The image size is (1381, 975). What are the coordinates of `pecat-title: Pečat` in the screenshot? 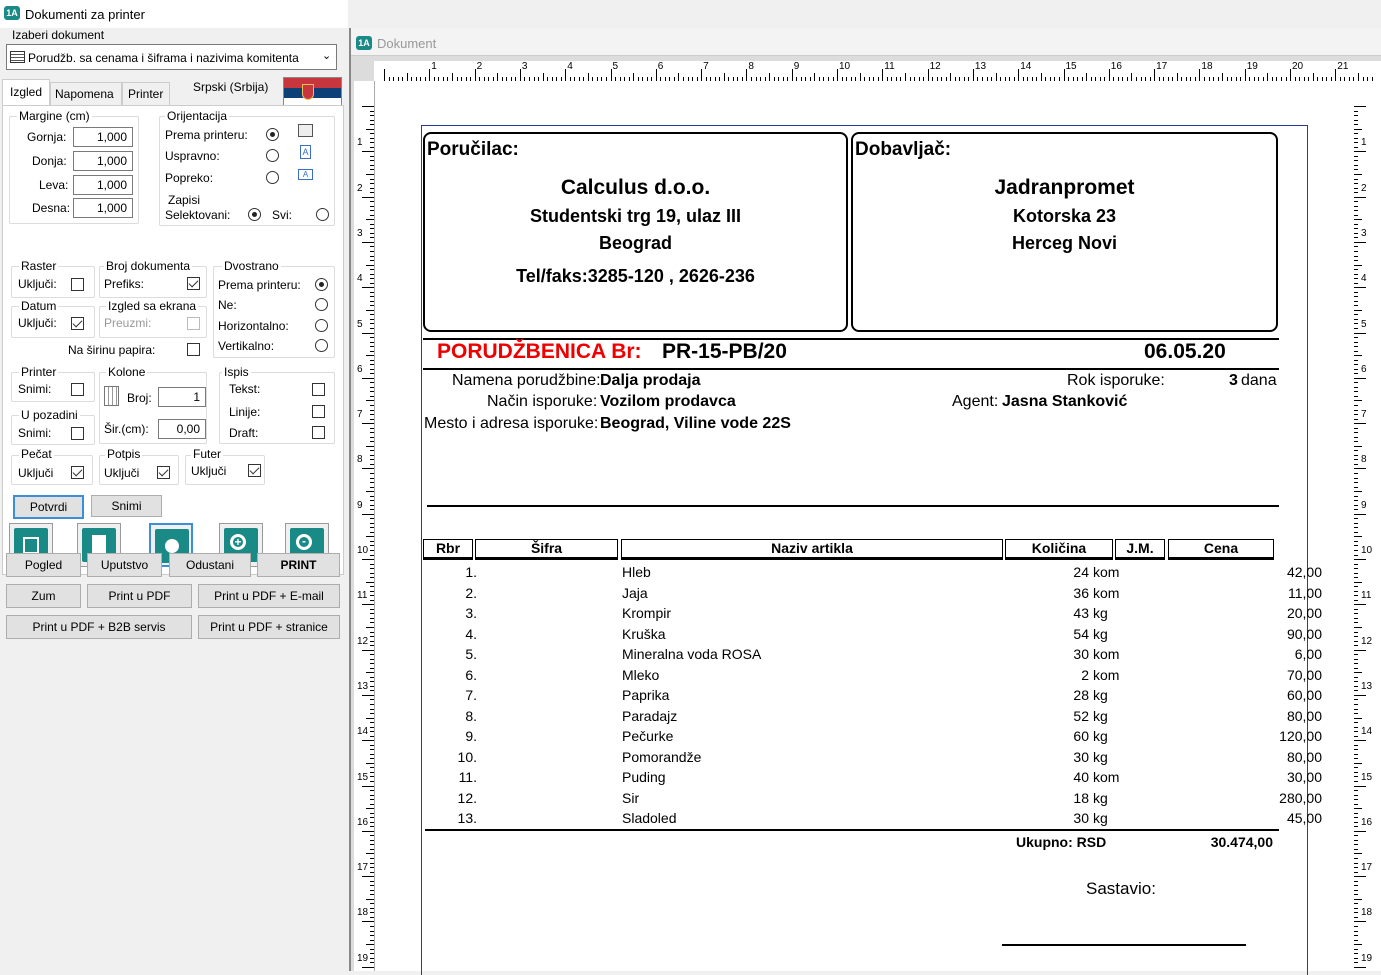 It's located at (36, 454).